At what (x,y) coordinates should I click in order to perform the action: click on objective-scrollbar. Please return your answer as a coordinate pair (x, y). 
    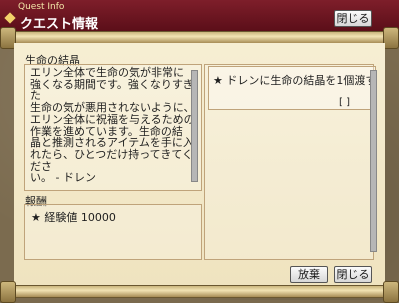
    Looking at the image, I should click on (373, 161).